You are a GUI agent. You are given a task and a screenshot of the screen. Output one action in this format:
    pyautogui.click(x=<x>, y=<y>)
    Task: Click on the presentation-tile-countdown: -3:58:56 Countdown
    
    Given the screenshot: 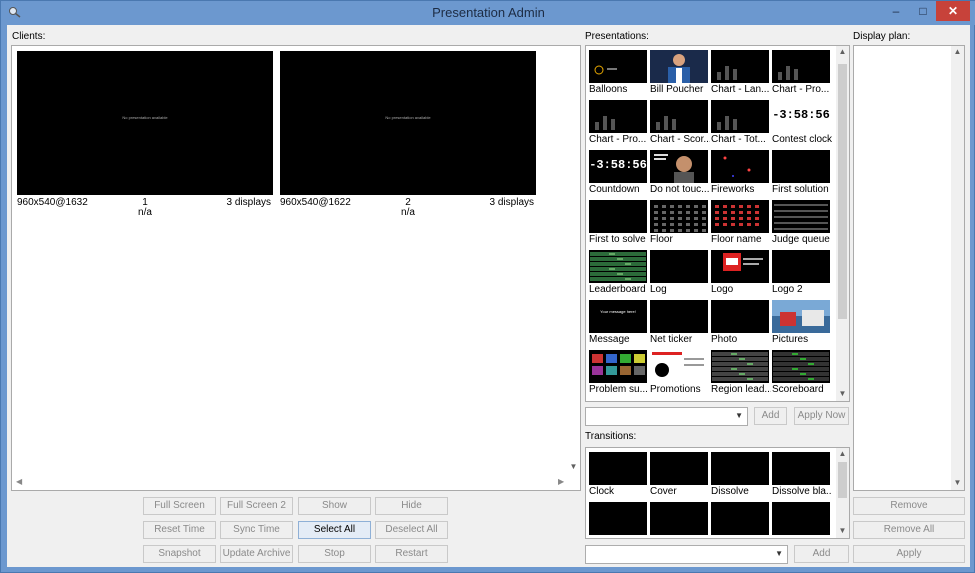 What is the action you would take?
    pyautogui.click(x=618, y=173)
    